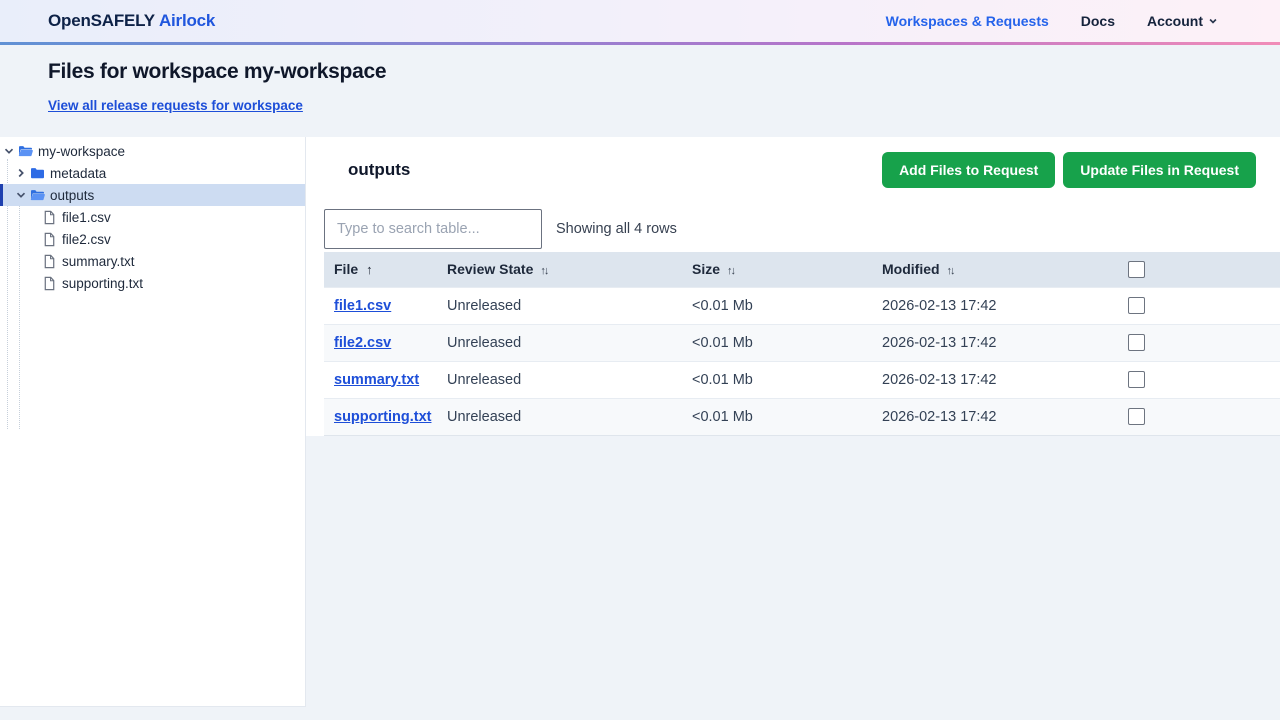 This screenshot has height=720, width=1280. I want to click on tree-item-label: metadata, so click(78, 173).